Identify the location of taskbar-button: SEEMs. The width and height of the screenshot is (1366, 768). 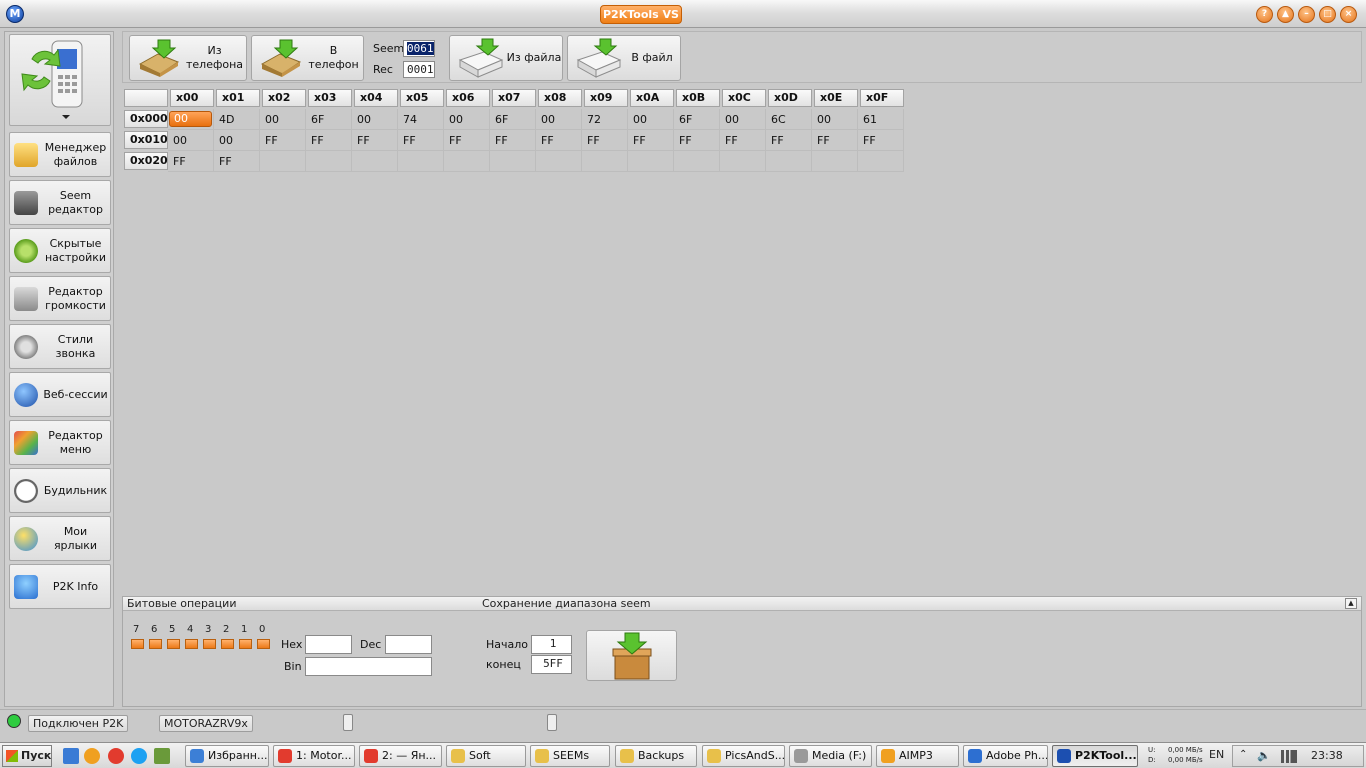
(570, 756).